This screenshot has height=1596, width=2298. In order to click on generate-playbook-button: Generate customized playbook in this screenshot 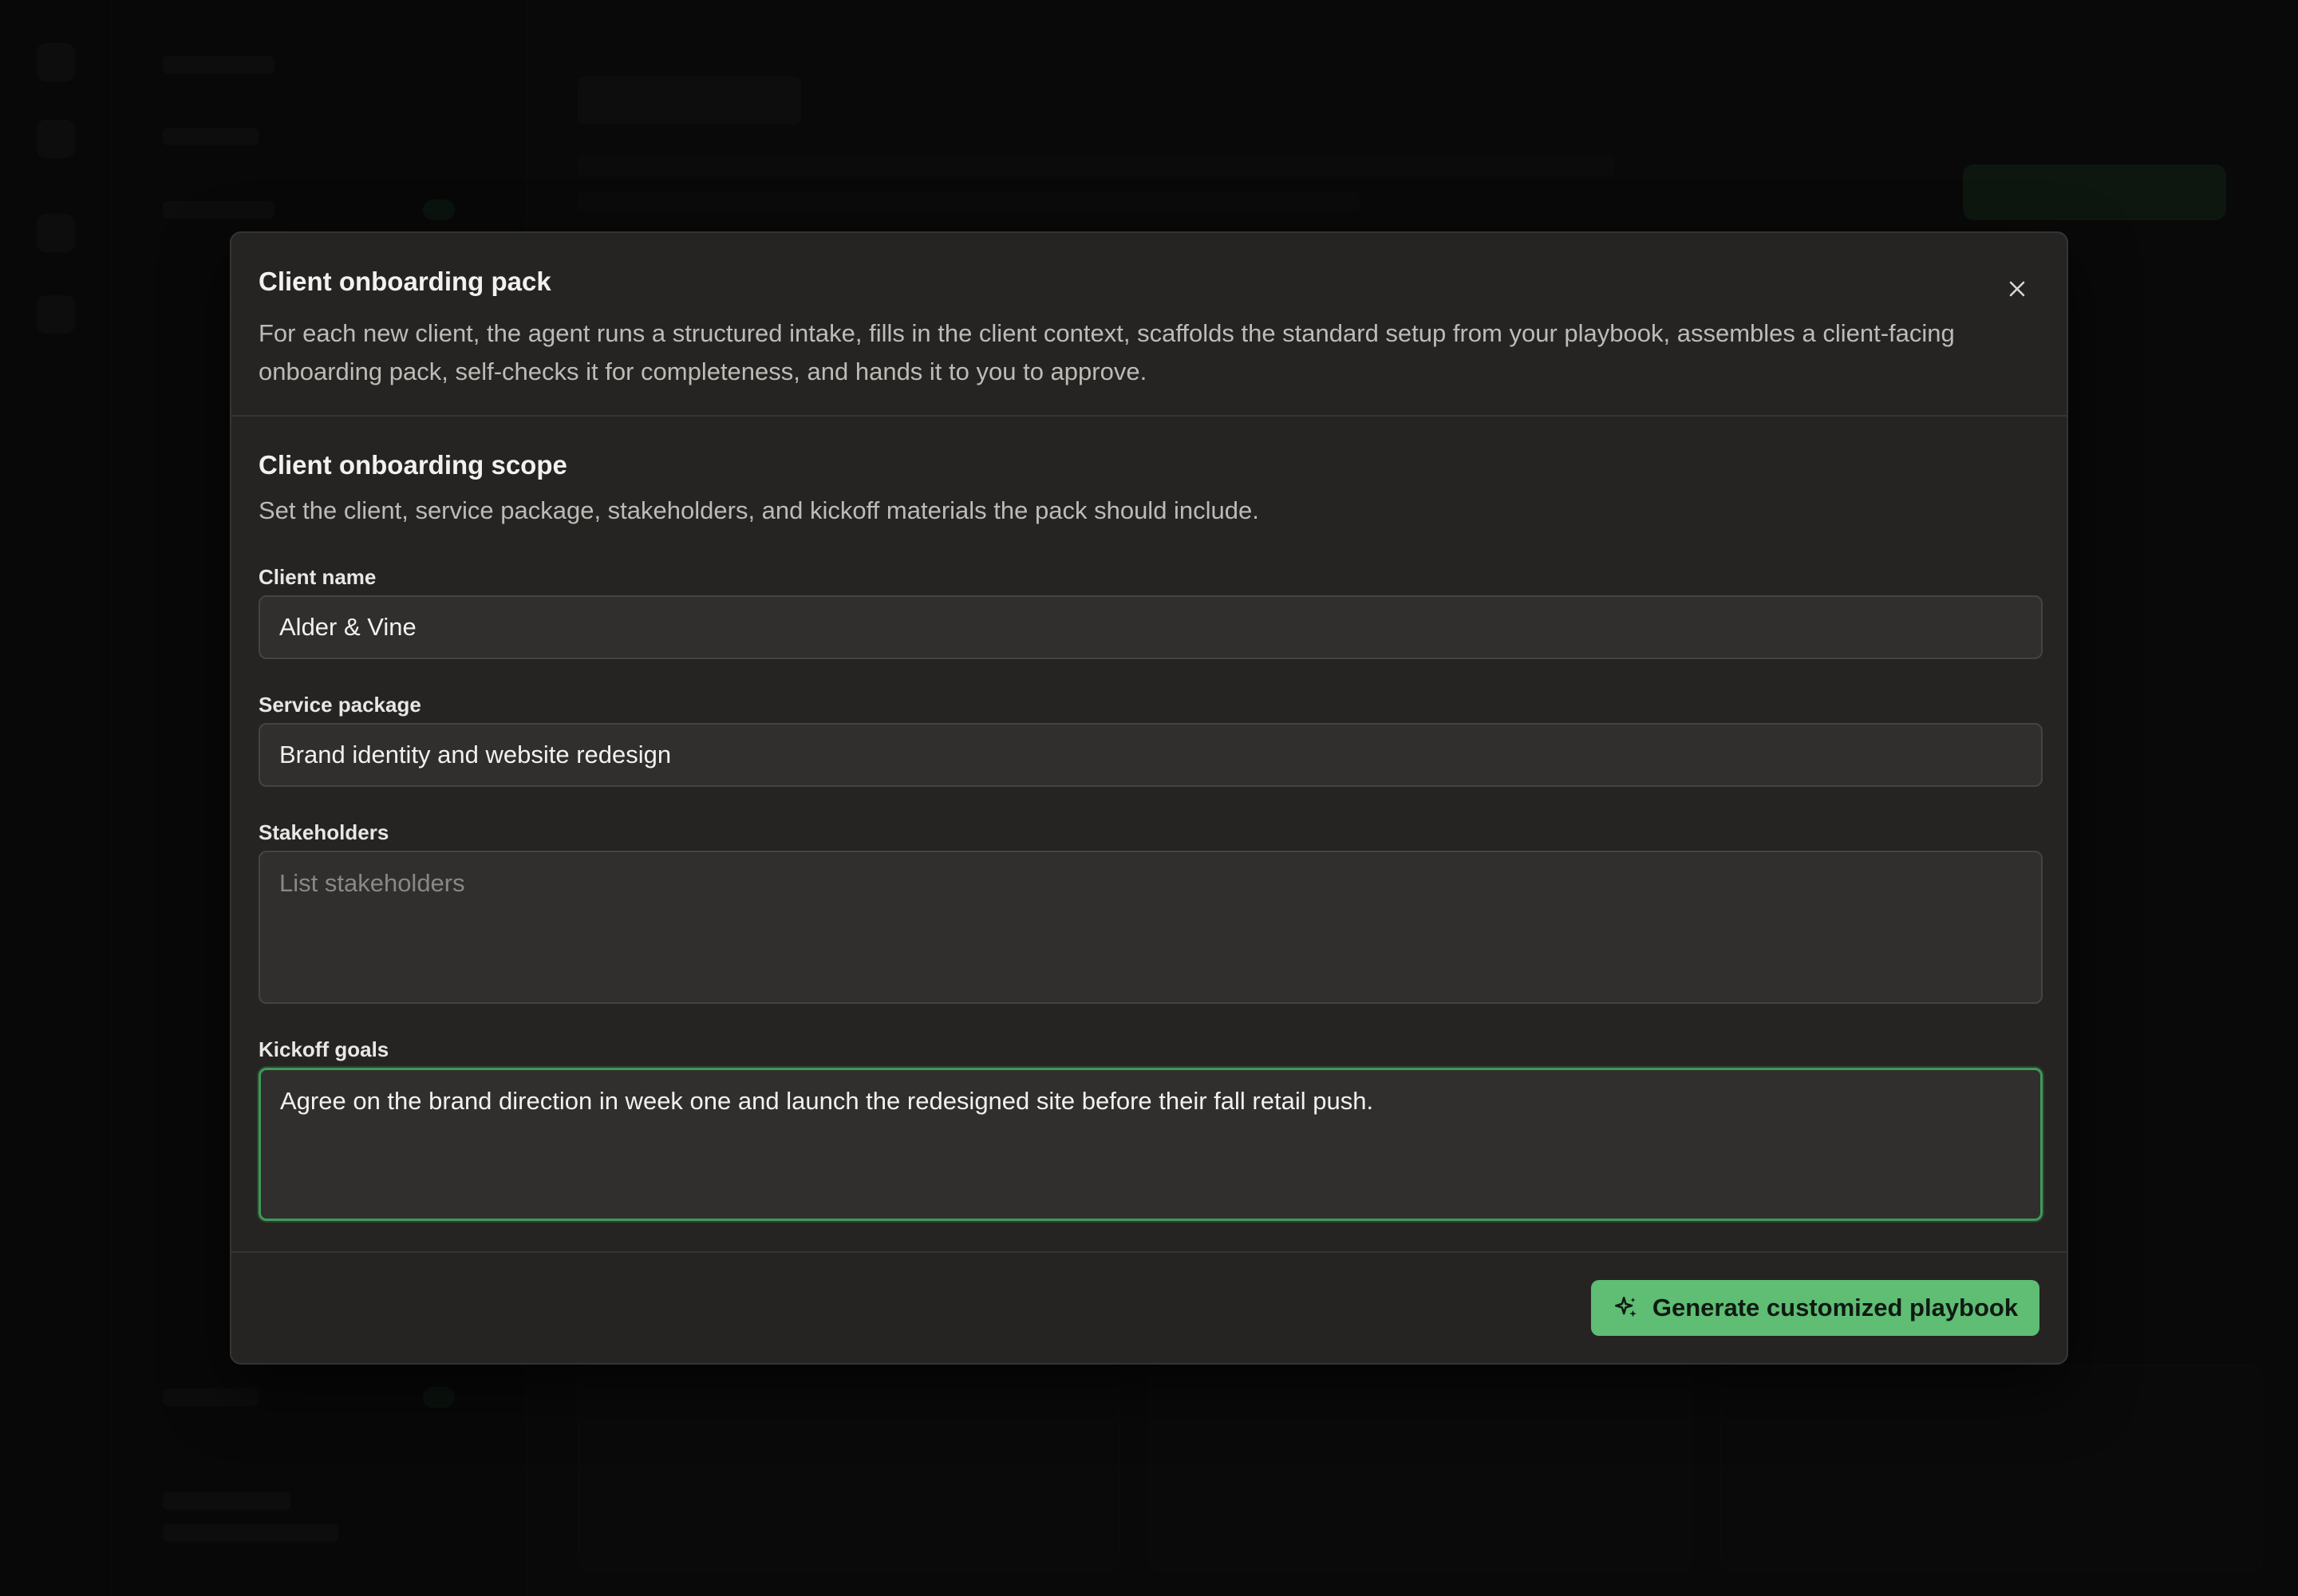, I will do `click(1815, 1308)`.